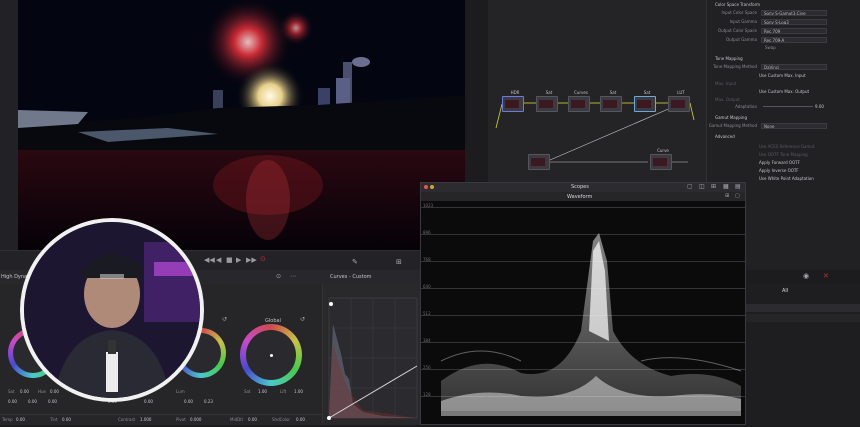 This screenshot has width=860, height=427. What do you see at coordinates (163, 403) in the screenshot?
I see `wheels-rgb-row: 0.00 0.00 0.00 0.00 0.00 0.00 0.23` at bounding box center [163, 403].